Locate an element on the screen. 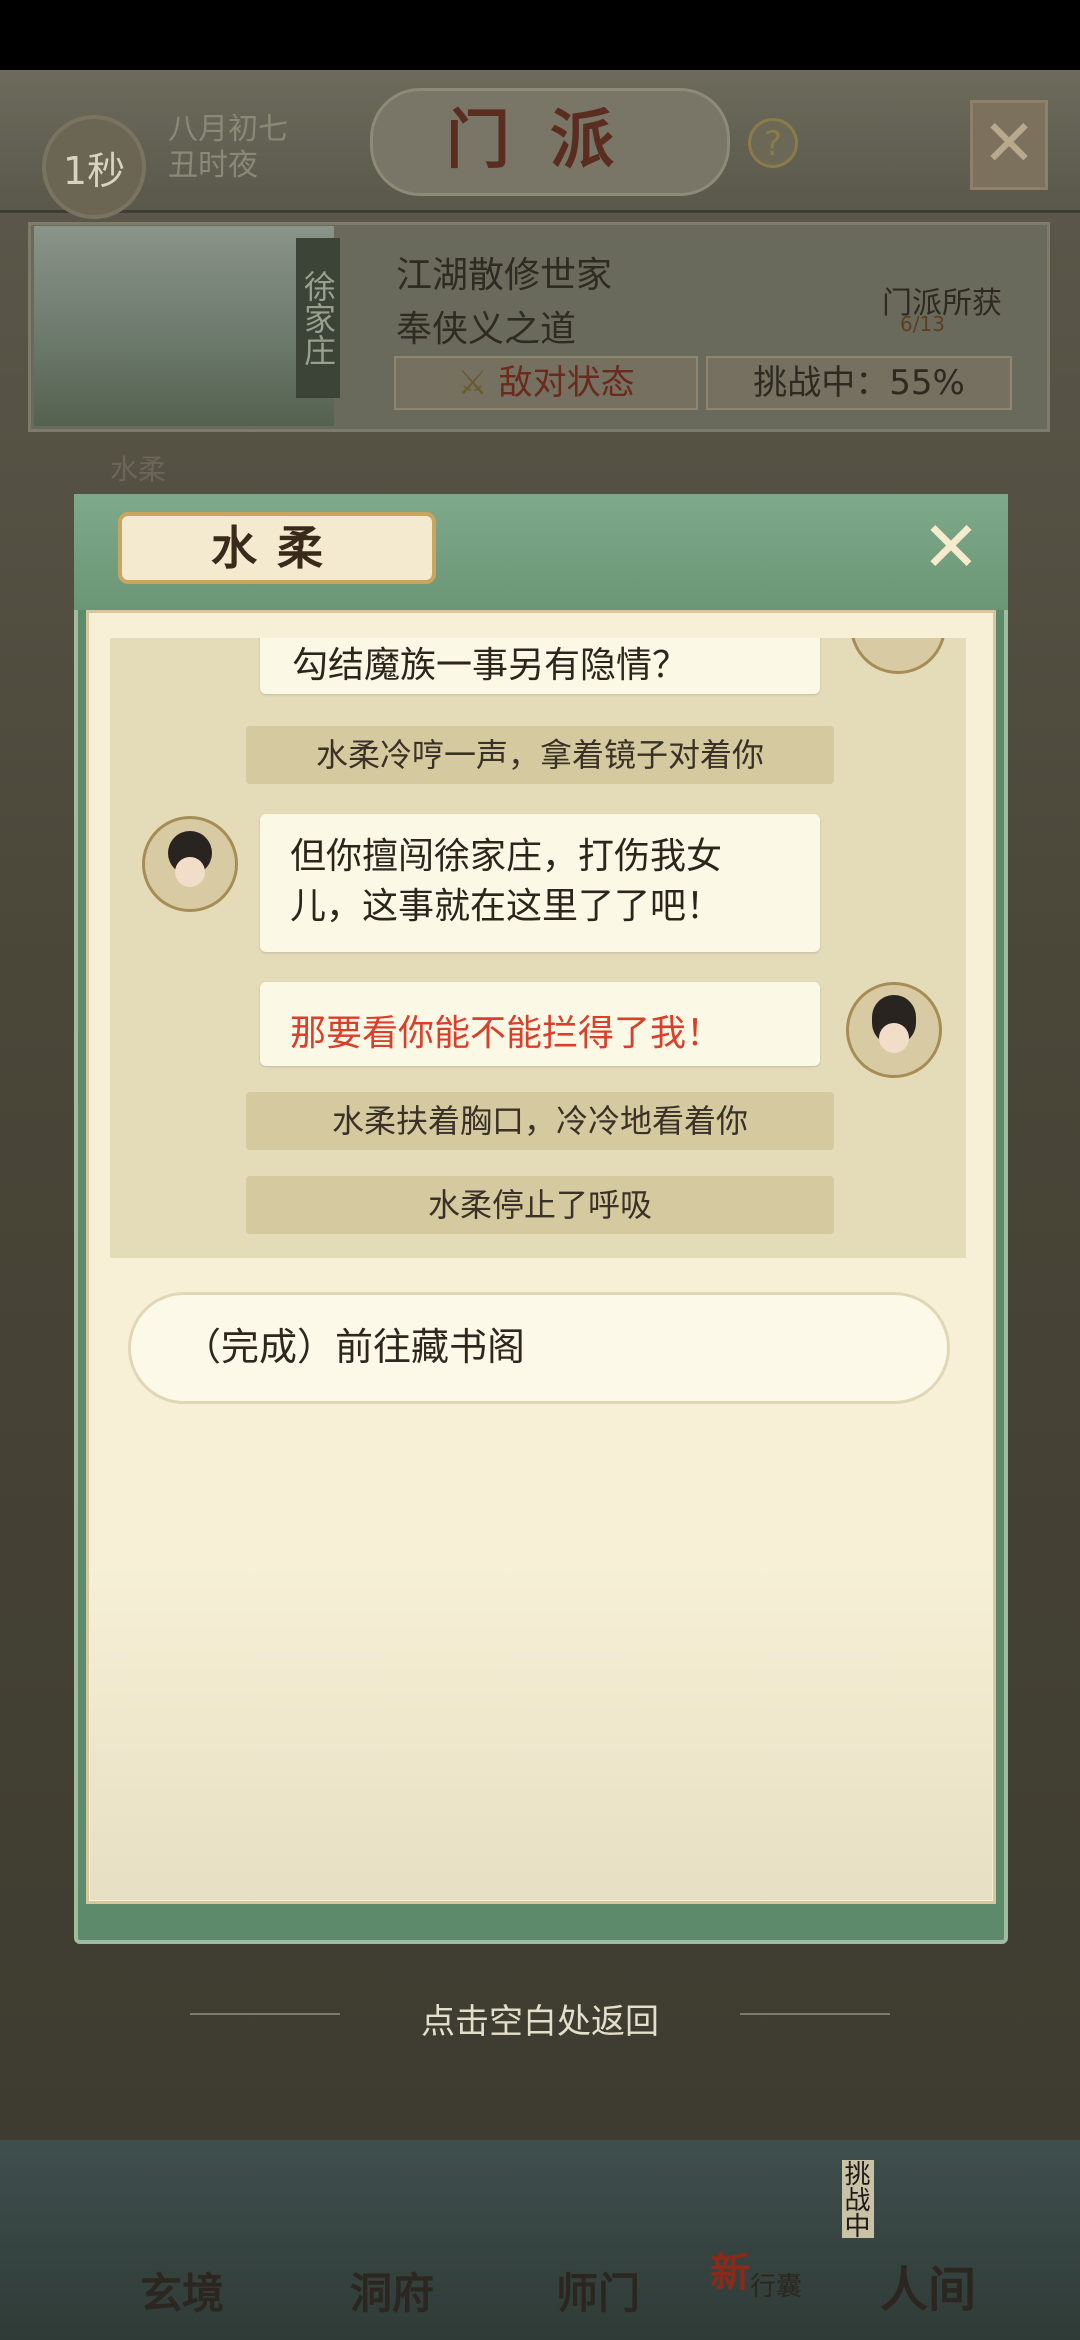  hostile-status-button: ⚔ 敌对状态 is located at coordinates (546, 383).